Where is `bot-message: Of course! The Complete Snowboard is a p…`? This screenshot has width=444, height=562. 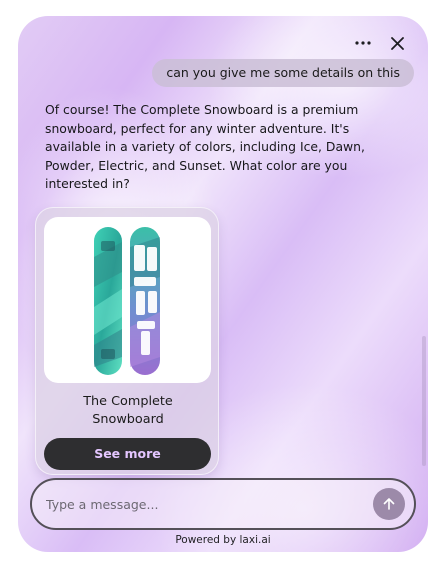
bot-message: Of course! The Complete Snowboard is a p… is located at coordinates (205, 146).